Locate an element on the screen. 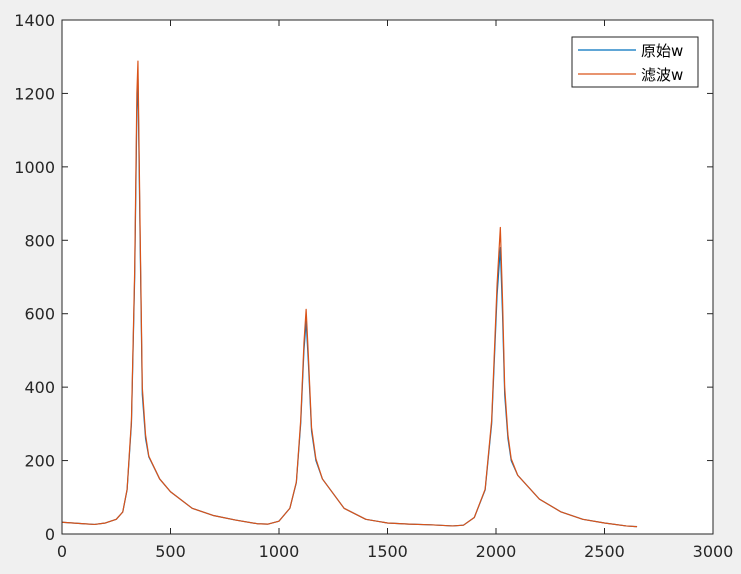 The height and width of the screenshot is (574, 741). y-tick-label: 400 is located at coordinates (39, 387).